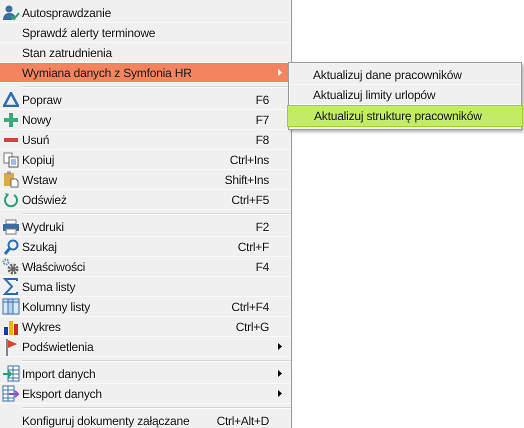 Image resolution: width=524 pixels, height=428 pixels. What do you see at coordinates (56, 307) in the screenshot?
I see `menu-item-label: Kolumny listy` at bounding box center [56, 307].